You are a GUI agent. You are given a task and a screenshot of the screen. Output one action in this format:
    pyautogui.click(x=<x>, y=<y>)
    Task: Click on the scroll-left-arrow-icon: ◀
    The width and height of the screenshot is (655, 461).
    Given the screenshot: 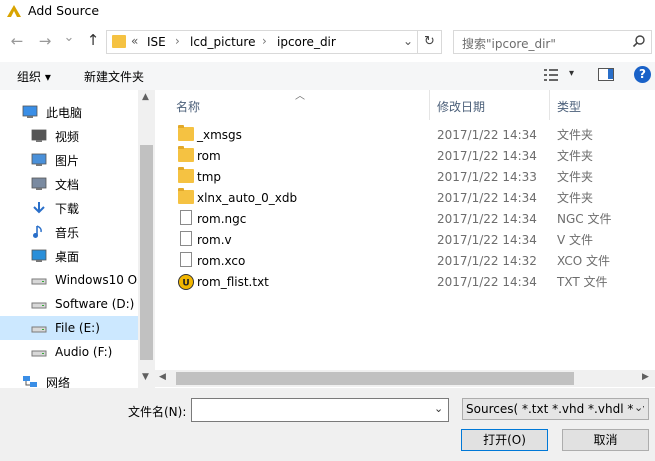 What is the action you would take?
    pyautogui.click(x=162, y=377)
    